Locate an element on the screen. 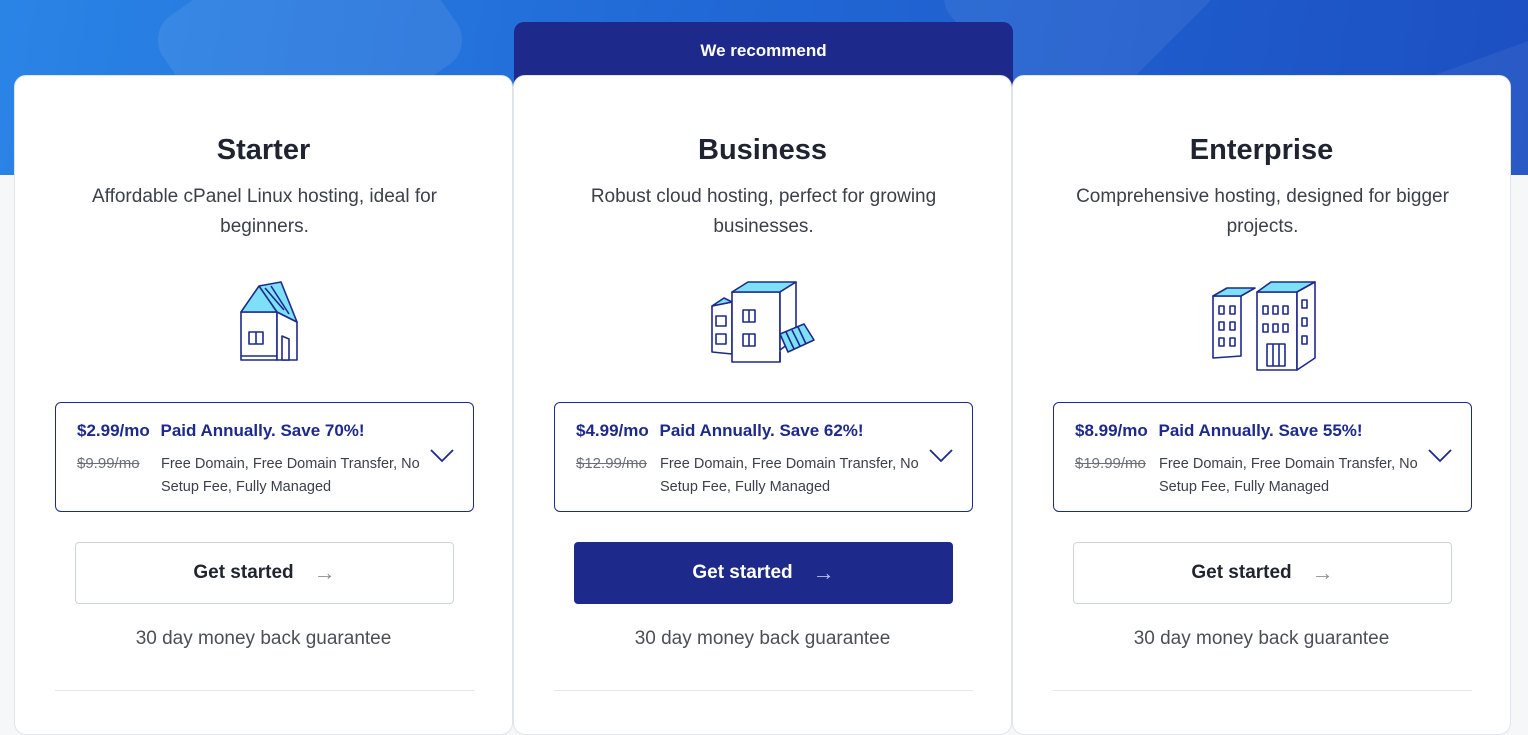 The width and height of the screenshot is (1528, 735). billing-note: Paid Annually. Save 55%! is located at coordinates (1260, 430).